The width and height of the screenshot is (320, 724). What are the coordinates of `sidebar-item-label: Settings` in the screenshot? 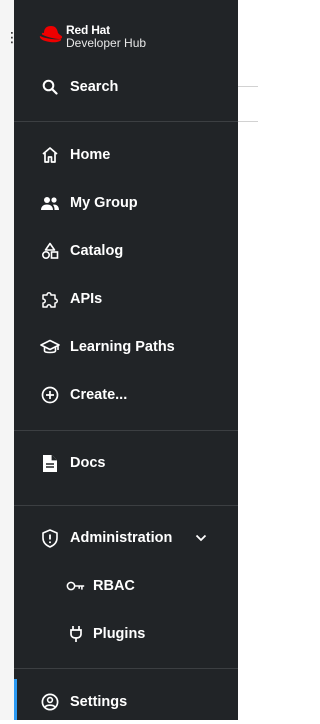 It's located at (99, 702).